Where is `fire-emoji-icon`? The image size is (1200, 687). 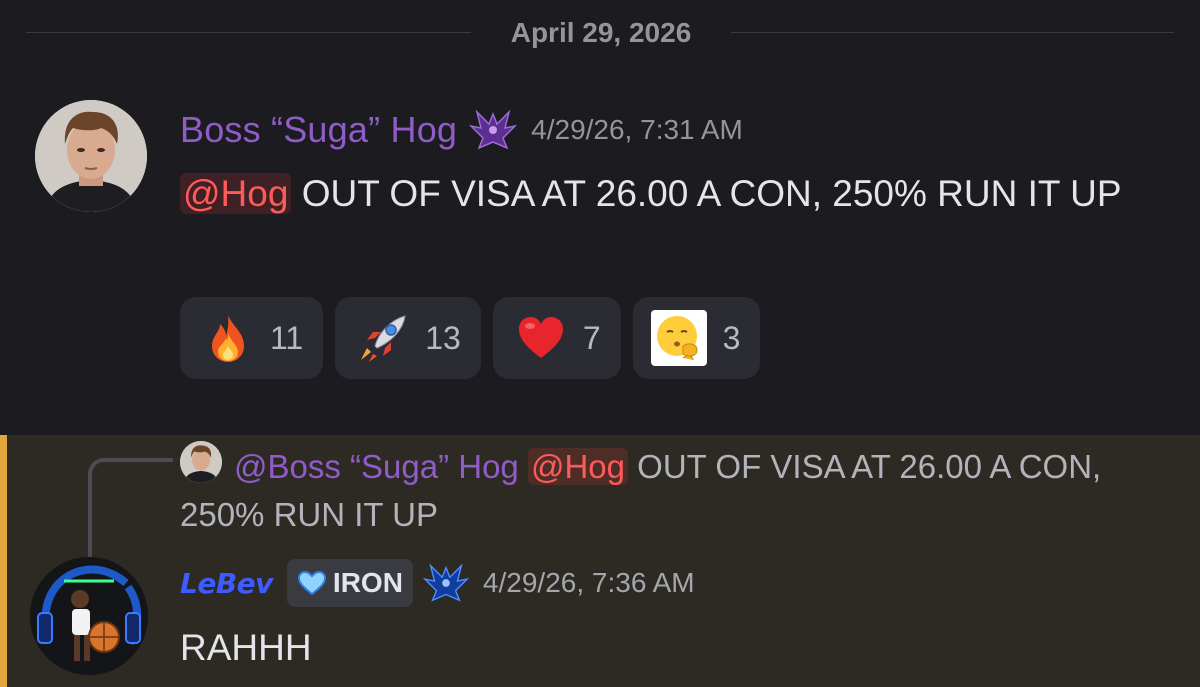 fire-emoji-icon is located at coordinates (228, 338).